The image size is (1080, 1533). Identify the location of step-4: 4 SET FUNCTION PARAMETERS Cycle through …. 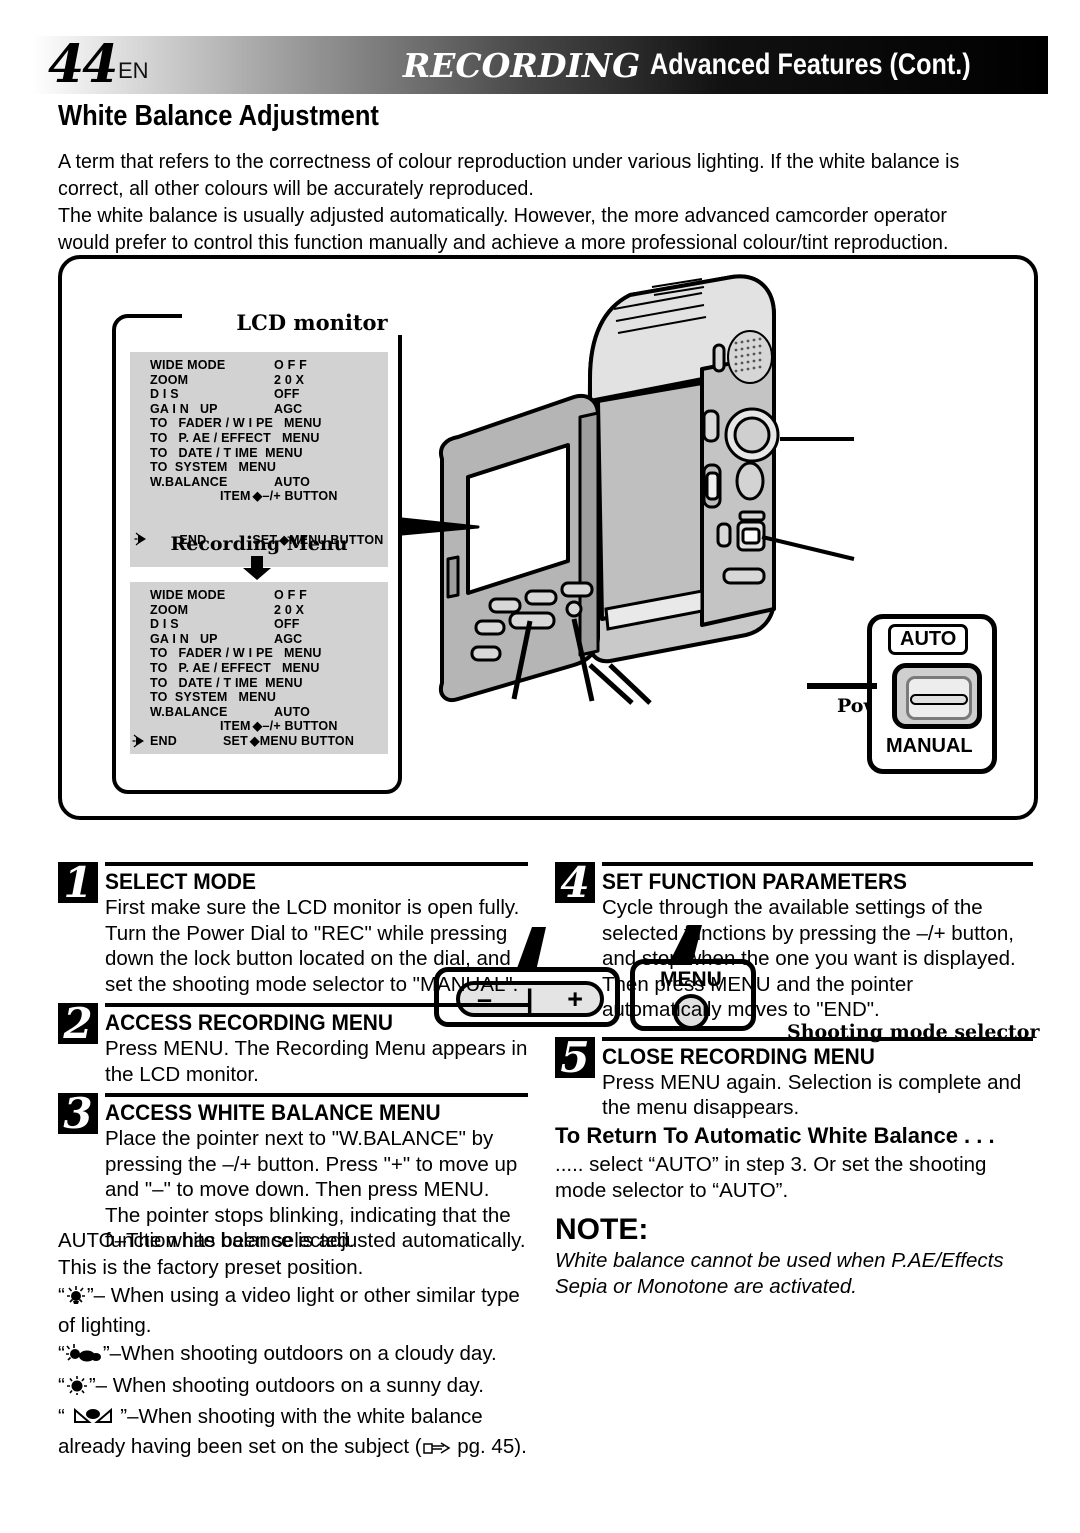
(794, 942).